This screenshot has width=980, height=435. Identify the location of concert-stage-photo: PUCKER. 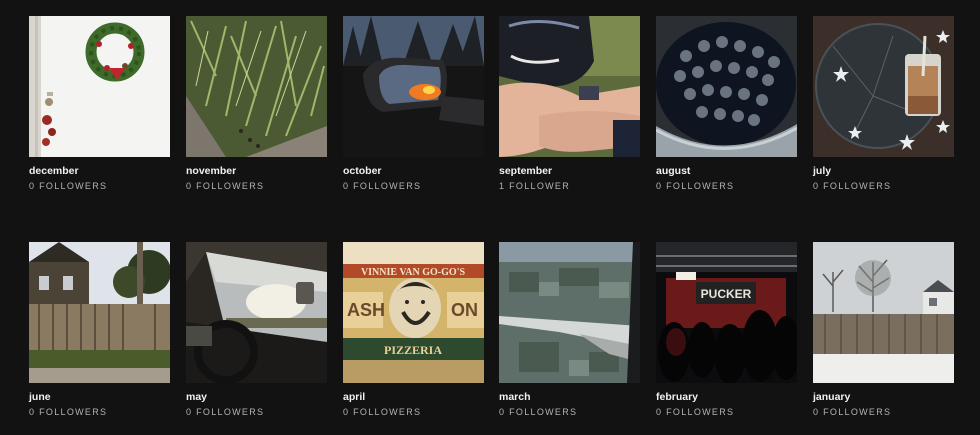
(726, 312).